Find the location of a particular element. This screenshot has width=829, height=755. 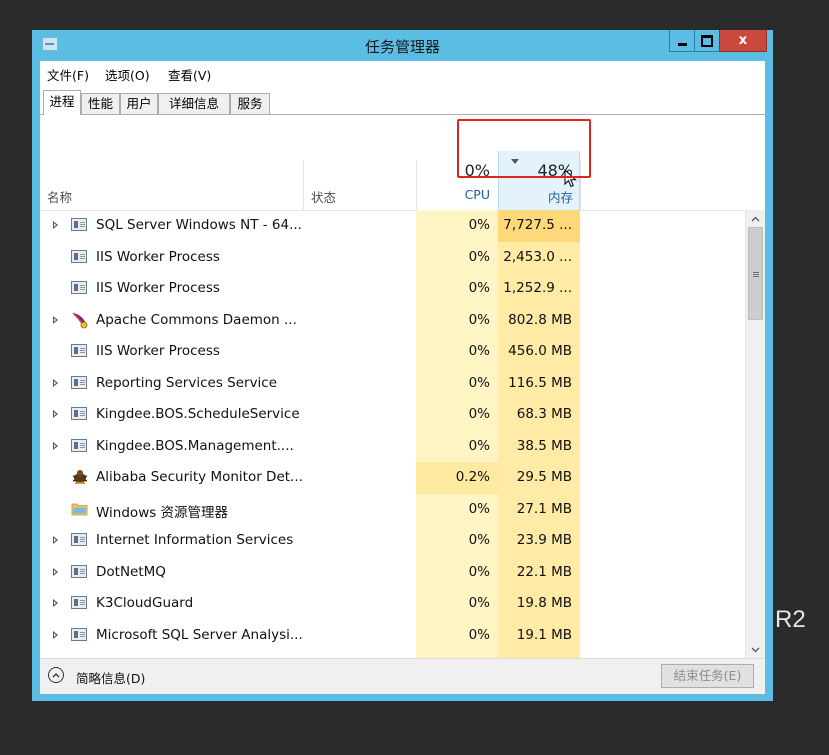

scroll-down-button is located at coordinates (755, 649).